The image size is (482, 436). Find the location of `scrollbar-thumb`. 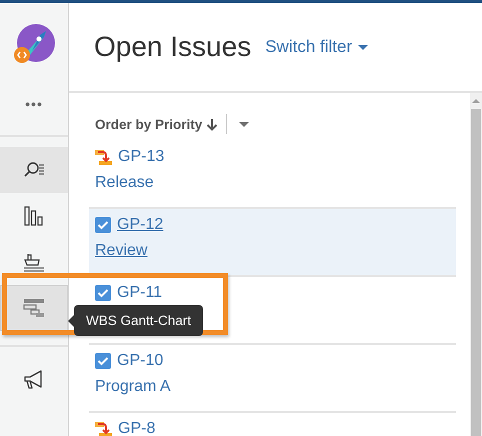

scrollbar-thumb is located at coordinates (476, 272).